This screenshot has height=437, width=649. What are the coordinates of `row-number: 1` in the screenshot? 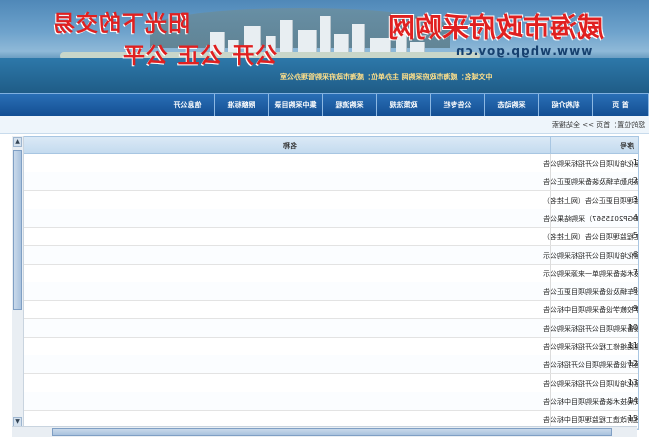 It's located at (635, 162).